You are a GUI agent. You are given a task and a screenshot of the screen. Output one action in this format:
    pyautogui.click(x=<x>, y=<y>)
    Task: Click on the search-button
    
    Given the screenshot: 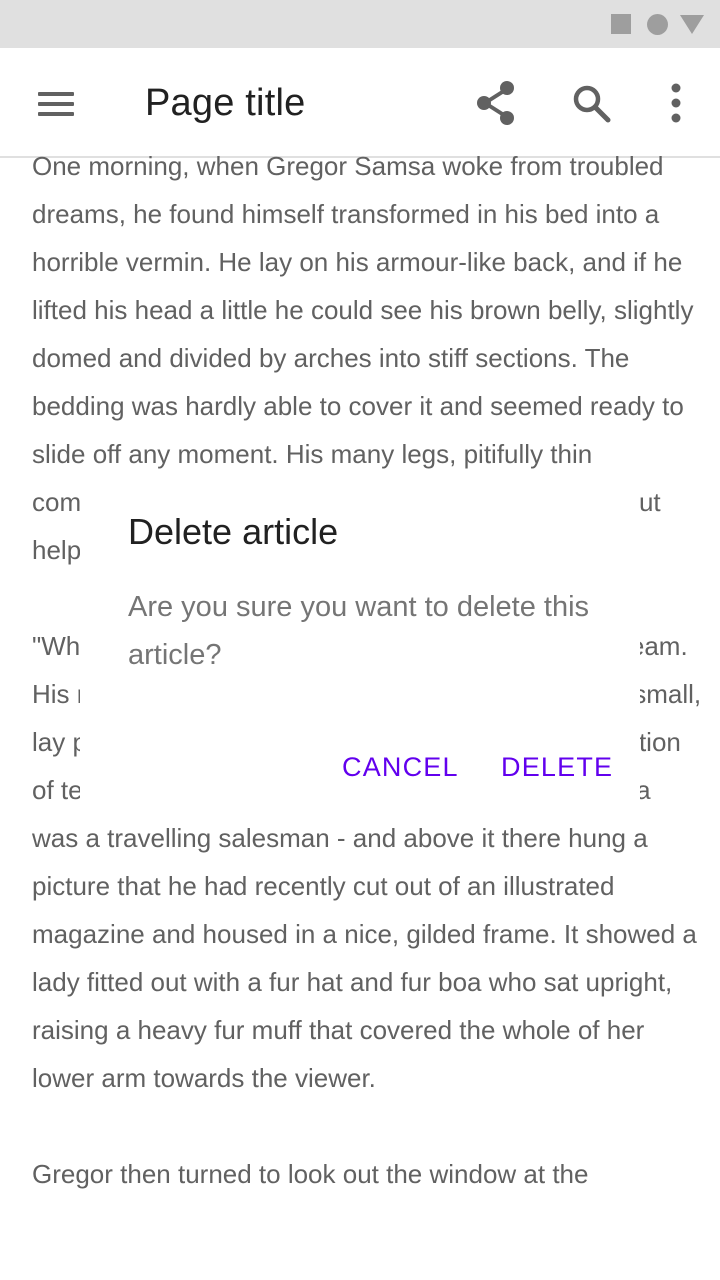 What is the action you would take?
    pyautogui.click(x=591, y=103)
    